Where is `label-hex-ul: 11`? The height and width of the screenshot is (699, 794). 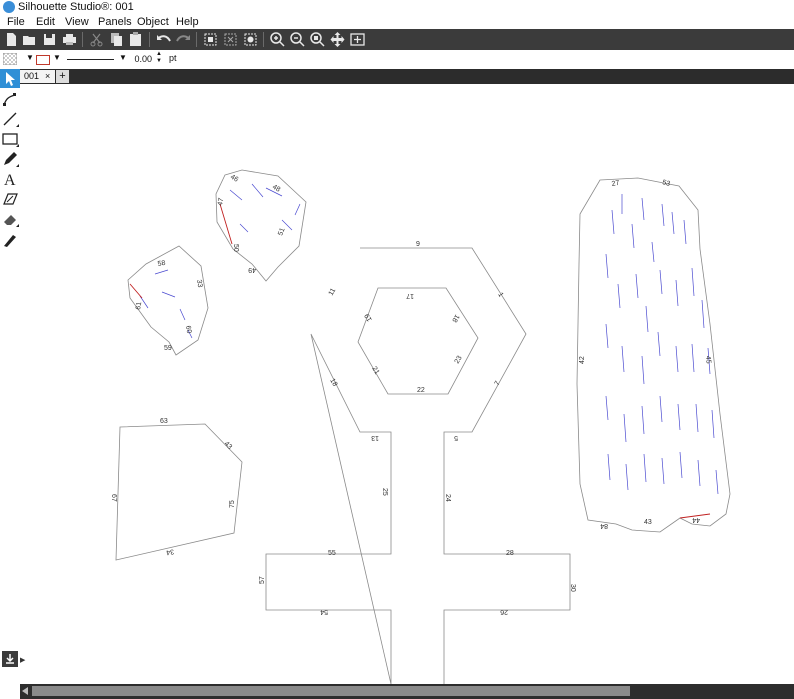 label-hex-ul: 11 is located at coordinates (333, 292).